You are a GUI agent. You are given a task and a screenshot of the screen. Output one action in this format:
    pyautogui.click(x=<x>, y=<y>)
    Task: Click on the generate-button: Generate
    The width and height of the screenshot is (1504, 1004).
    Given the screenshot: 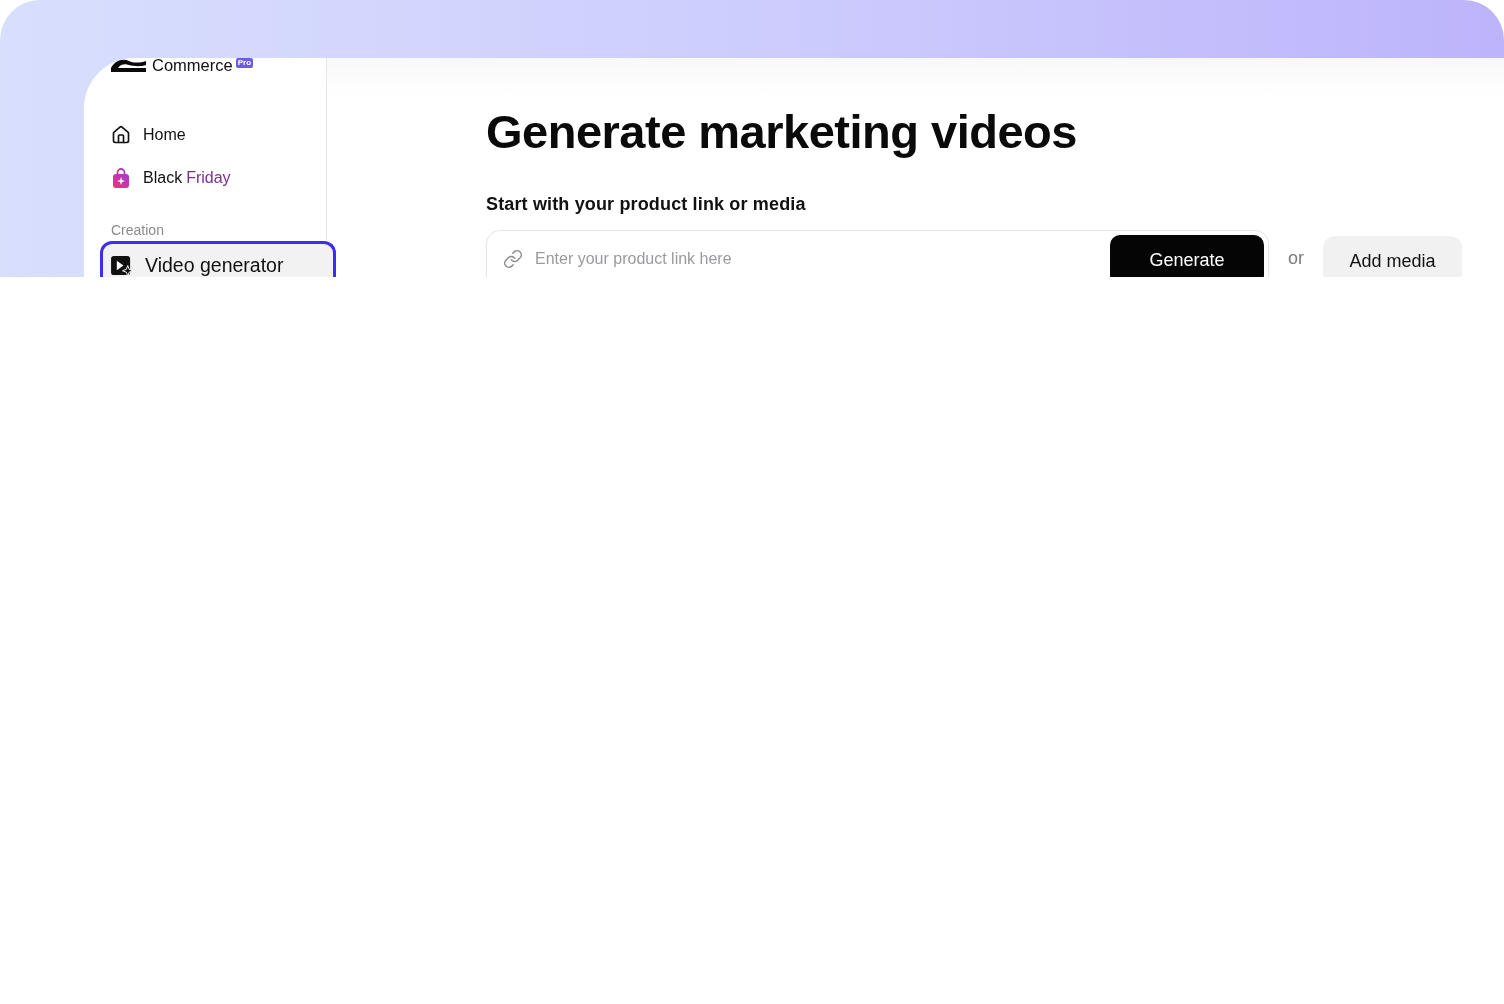 What is the action you would take?
    pyautogui.click(x=1187, y=256)
    